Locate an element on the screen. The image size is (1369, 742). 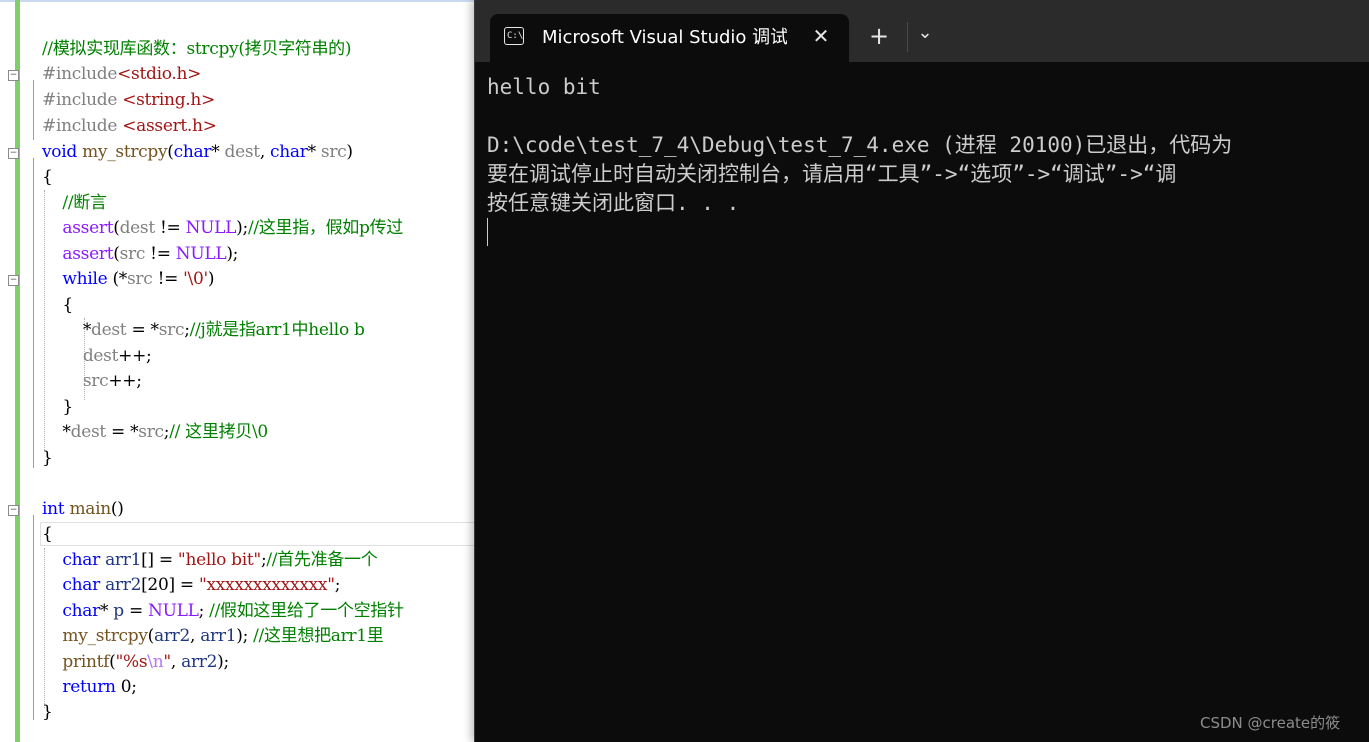
code-token: arr1 is located at coordinates (218, 636).